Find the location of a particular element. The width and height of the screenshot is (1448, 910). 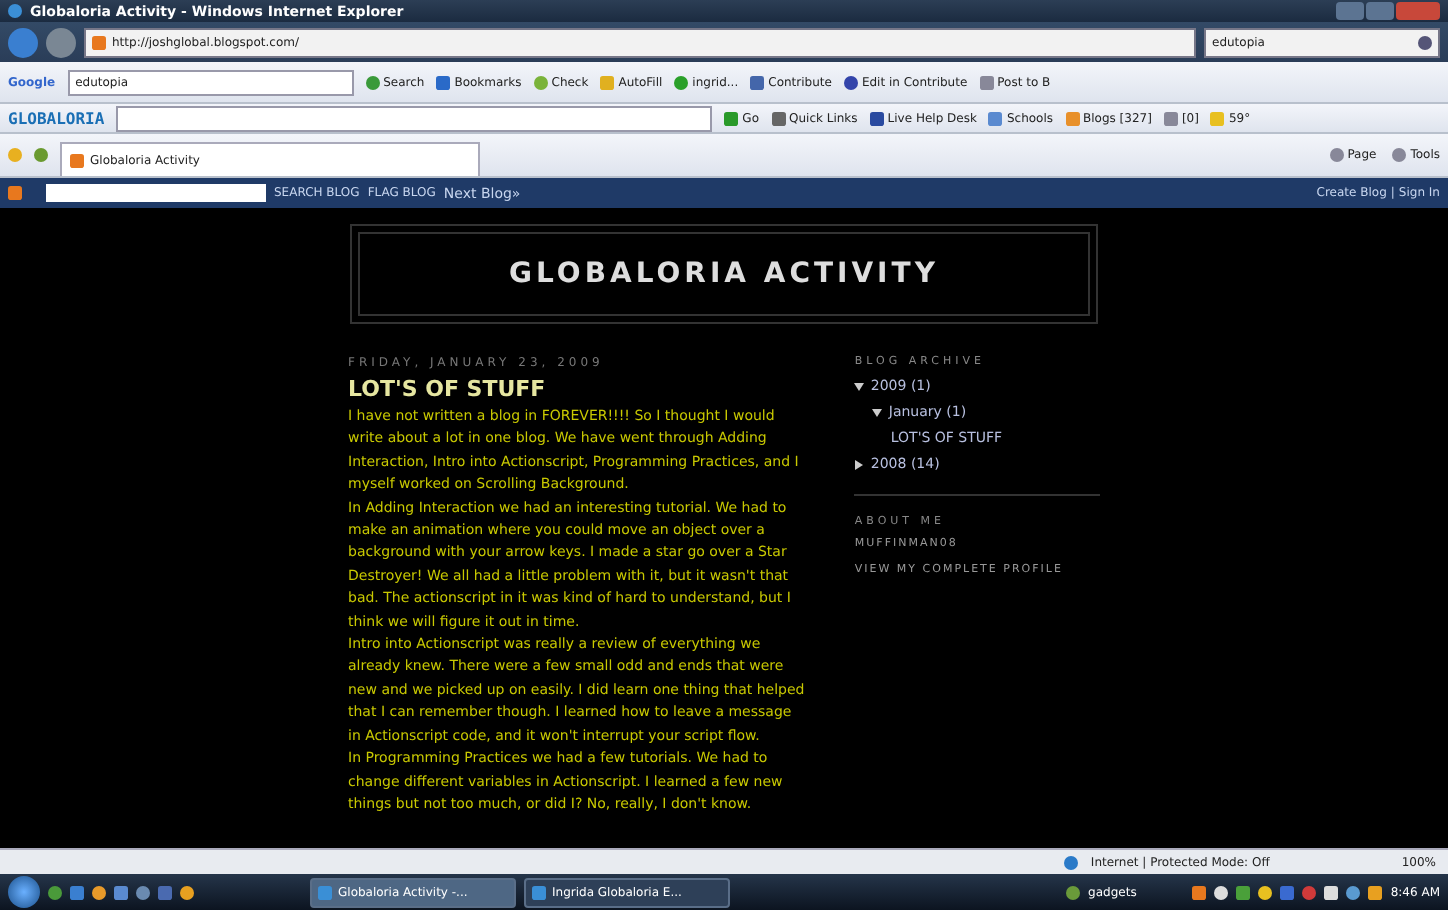

blog-search-field is located at coordinates (156, 193).